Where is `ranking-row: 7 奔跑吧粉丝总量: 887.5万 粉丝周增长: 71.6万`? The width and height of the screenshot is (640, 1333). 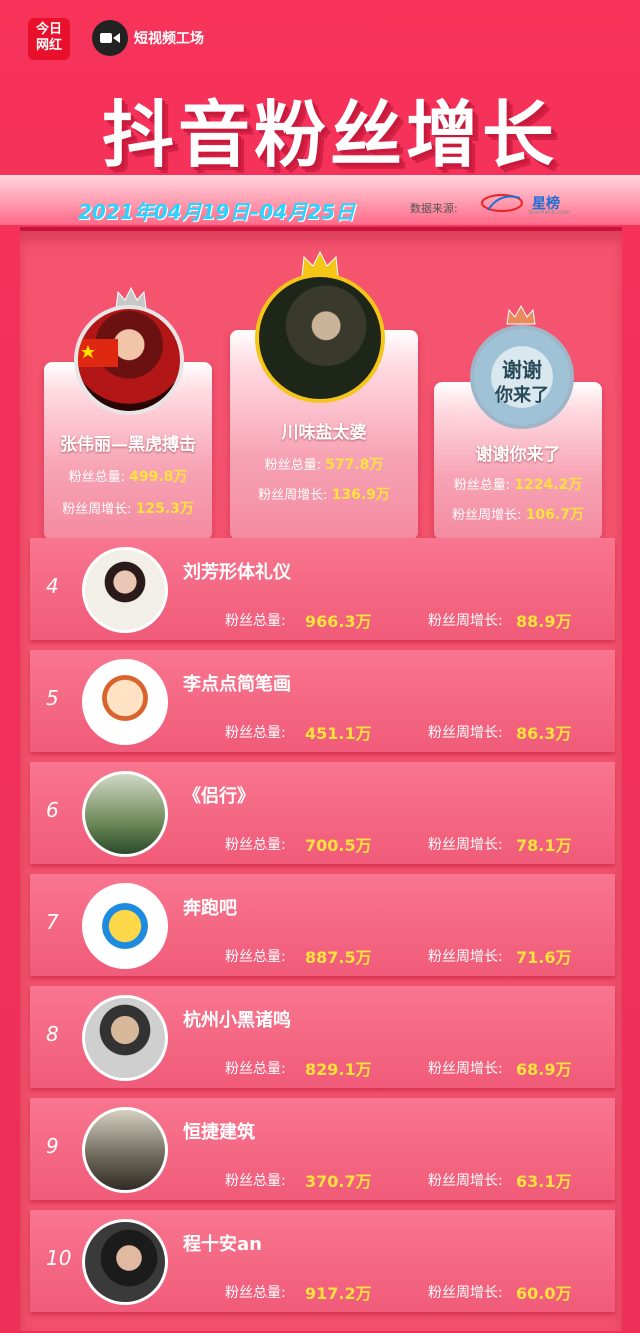
ranking-row: 7 奔跑吧粉丝总量: 887.5万 粉丝周增长: 71.6万 is located at coordinates (322, 925).